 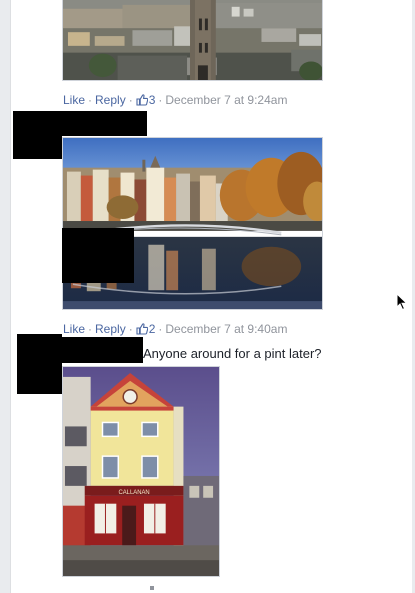 What do you see at coordinates (402, 301) in the screenshot?
I see `mouse-pointer-icon` at bounding box center [402, 301].